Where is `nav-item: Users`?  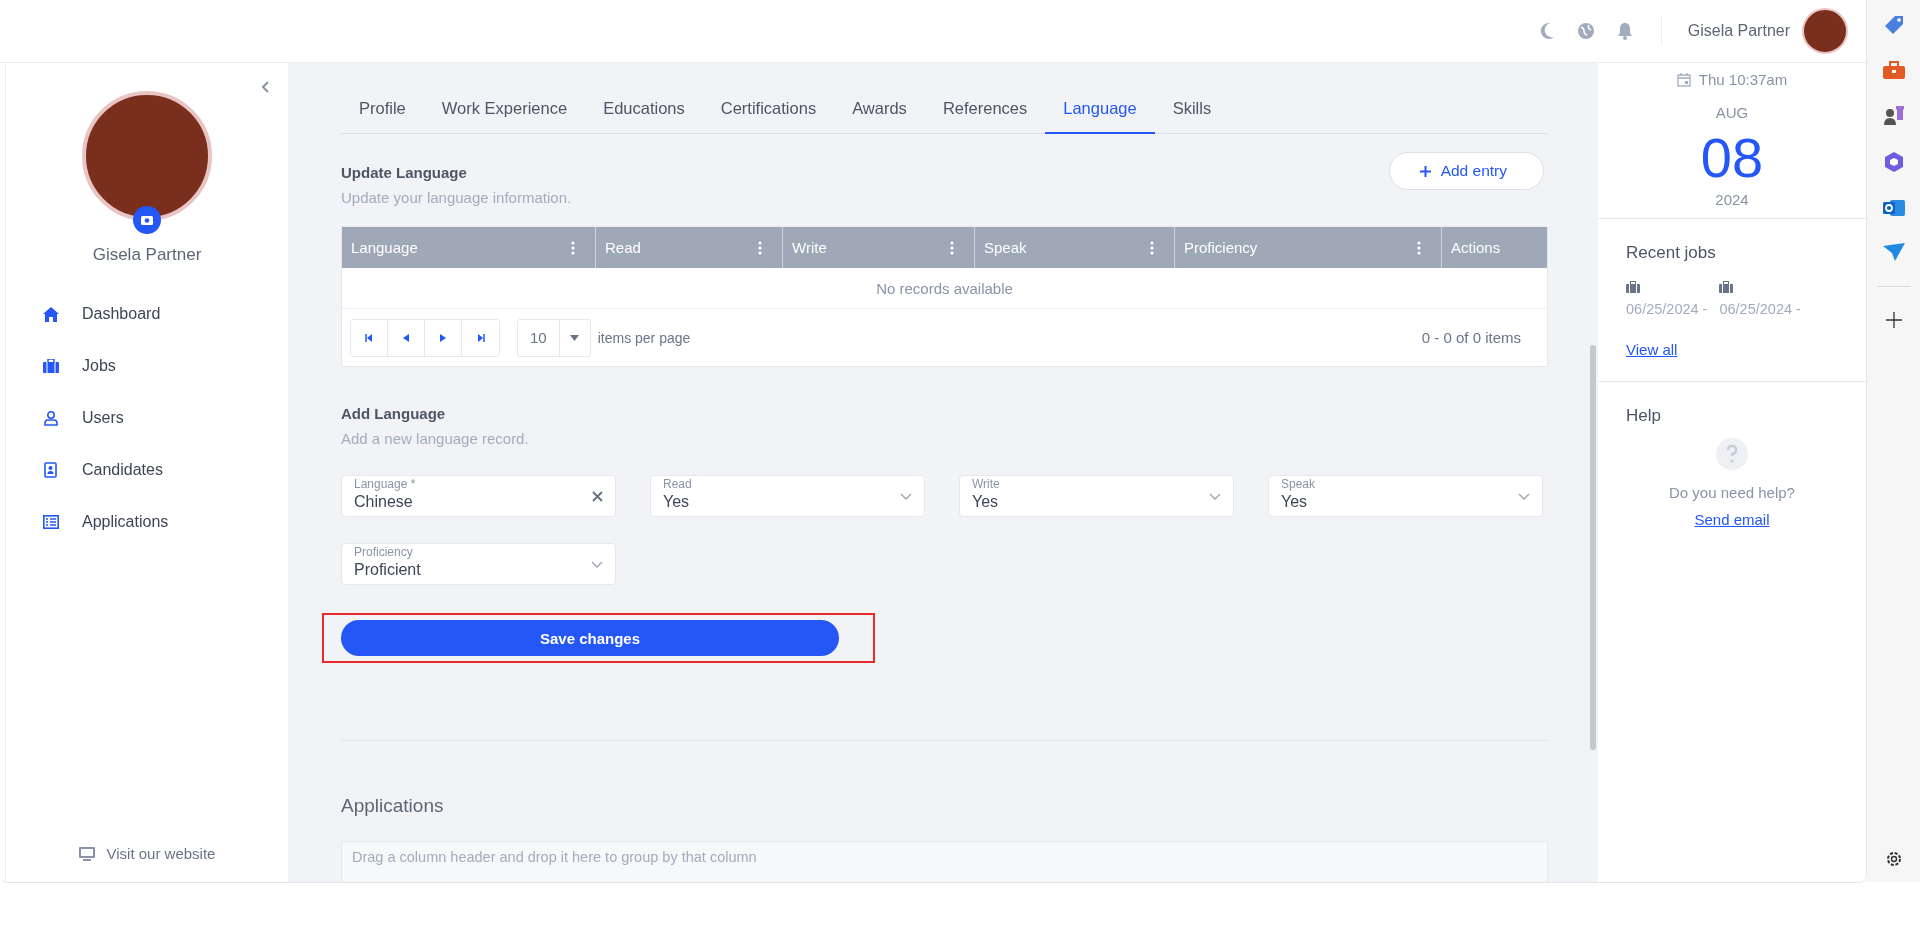
nav-item: Users is located at coordinates (165, 418).